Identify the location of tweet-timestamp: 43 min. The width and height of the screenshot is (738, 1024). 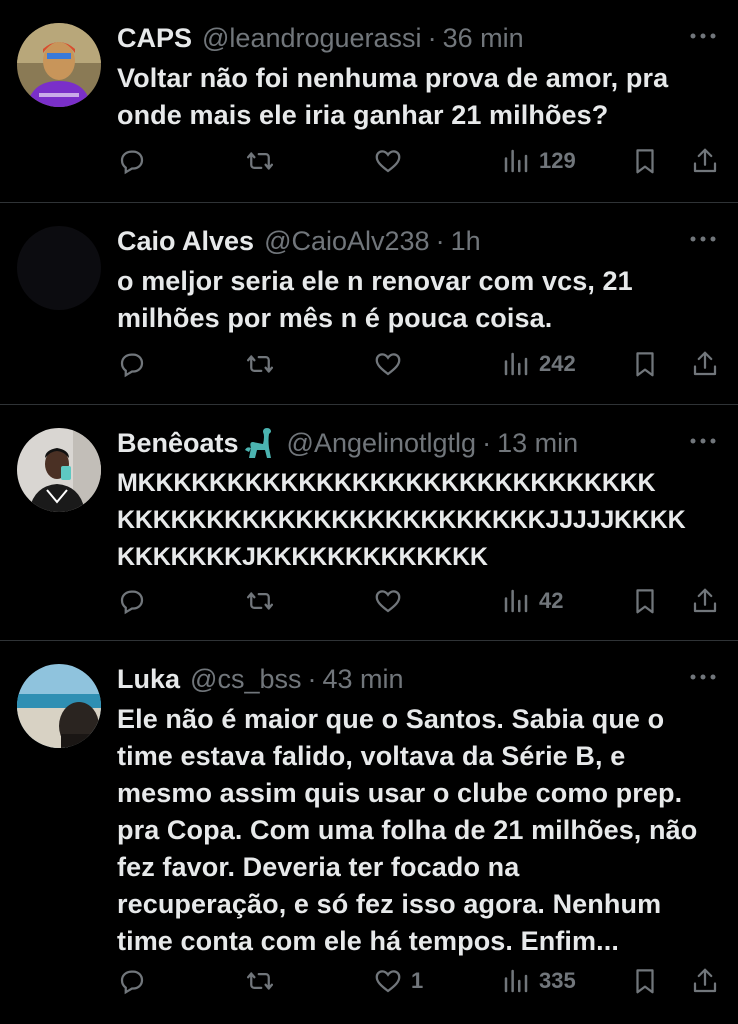
(362, 679).